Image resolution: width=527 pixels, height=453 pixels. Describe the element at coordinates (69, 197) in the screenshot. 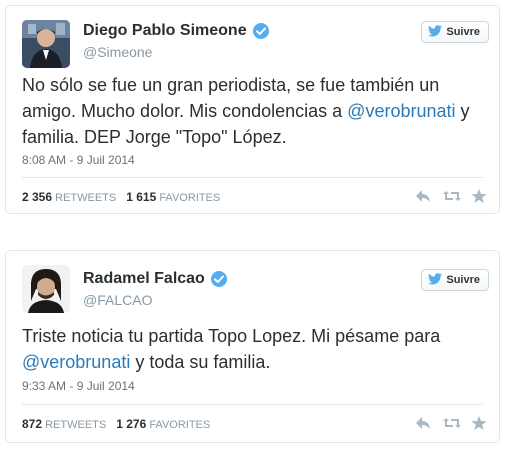

I see `retweet-count: 2 356 RETWEETS` at that location.